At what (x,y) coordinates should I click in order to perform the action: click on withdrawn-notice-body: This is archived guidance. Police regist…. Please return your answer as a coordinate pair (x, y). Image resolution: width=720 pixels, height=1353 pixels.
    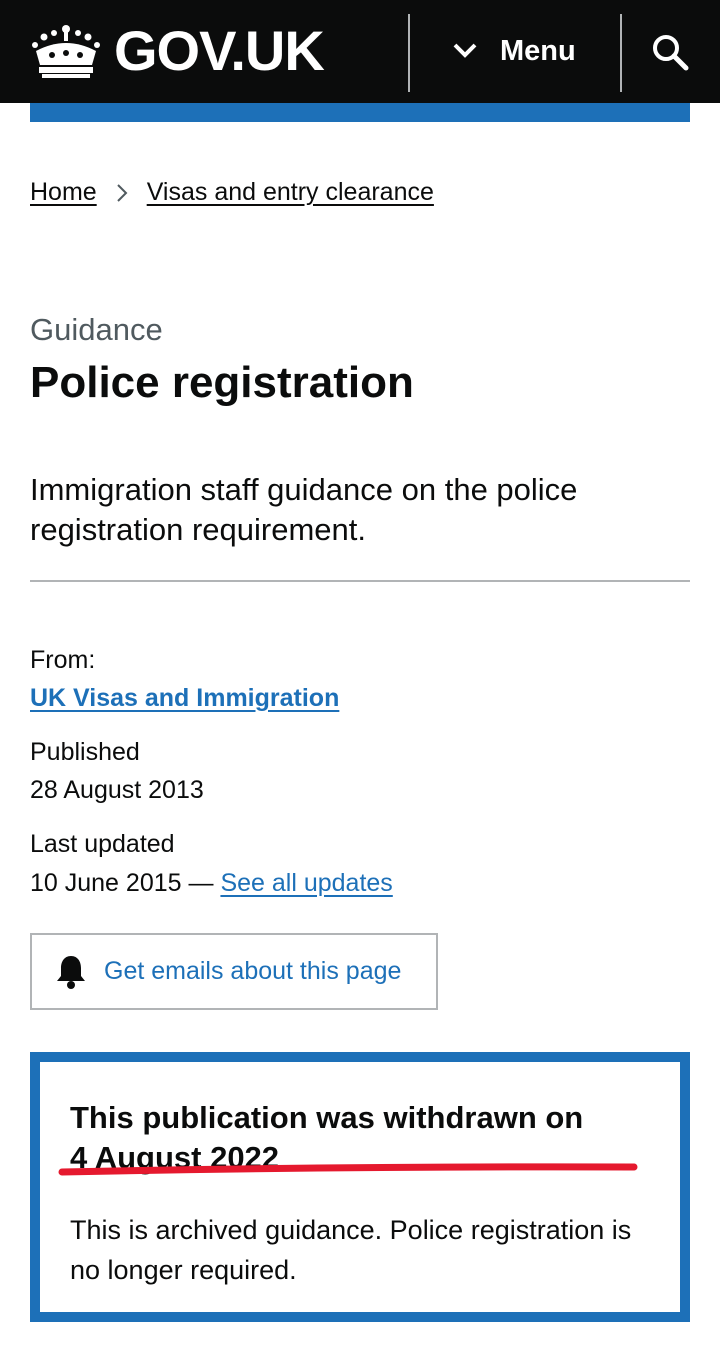
    Looking at the image, I should click on (351, 1250).